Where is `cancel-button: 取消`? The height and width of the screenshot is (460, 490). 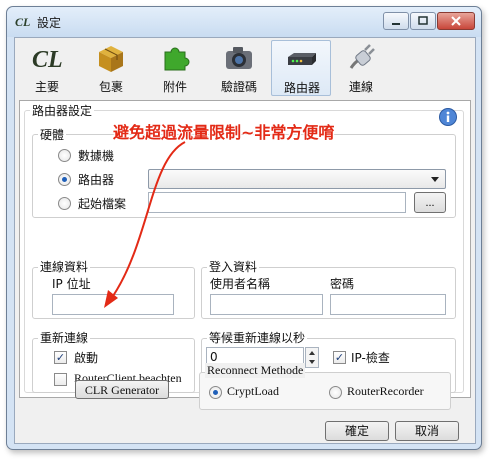 cancel-button: 取消 is located at coordinates (427, 431).